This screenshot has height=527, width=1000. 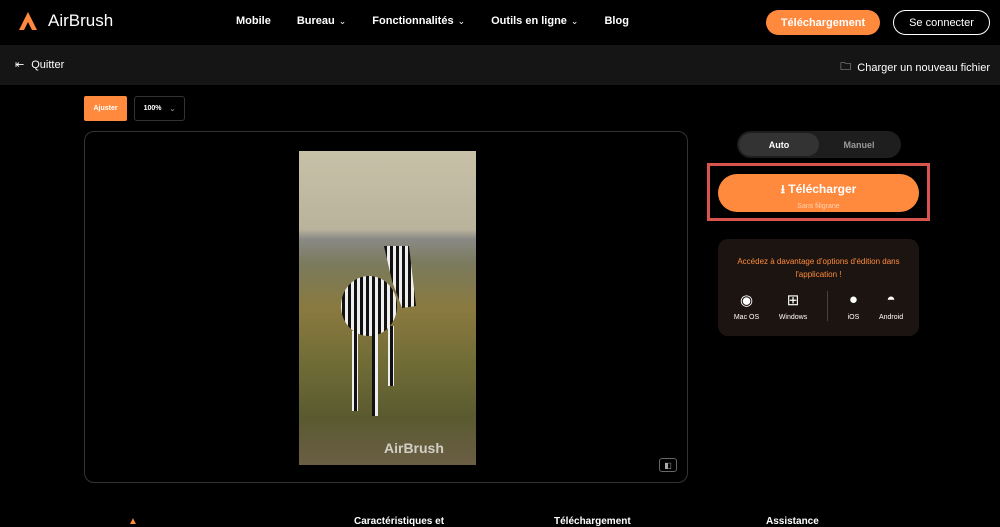 I want to click on quit-button: ⇤ Quitter, so click(x=40, y=65).